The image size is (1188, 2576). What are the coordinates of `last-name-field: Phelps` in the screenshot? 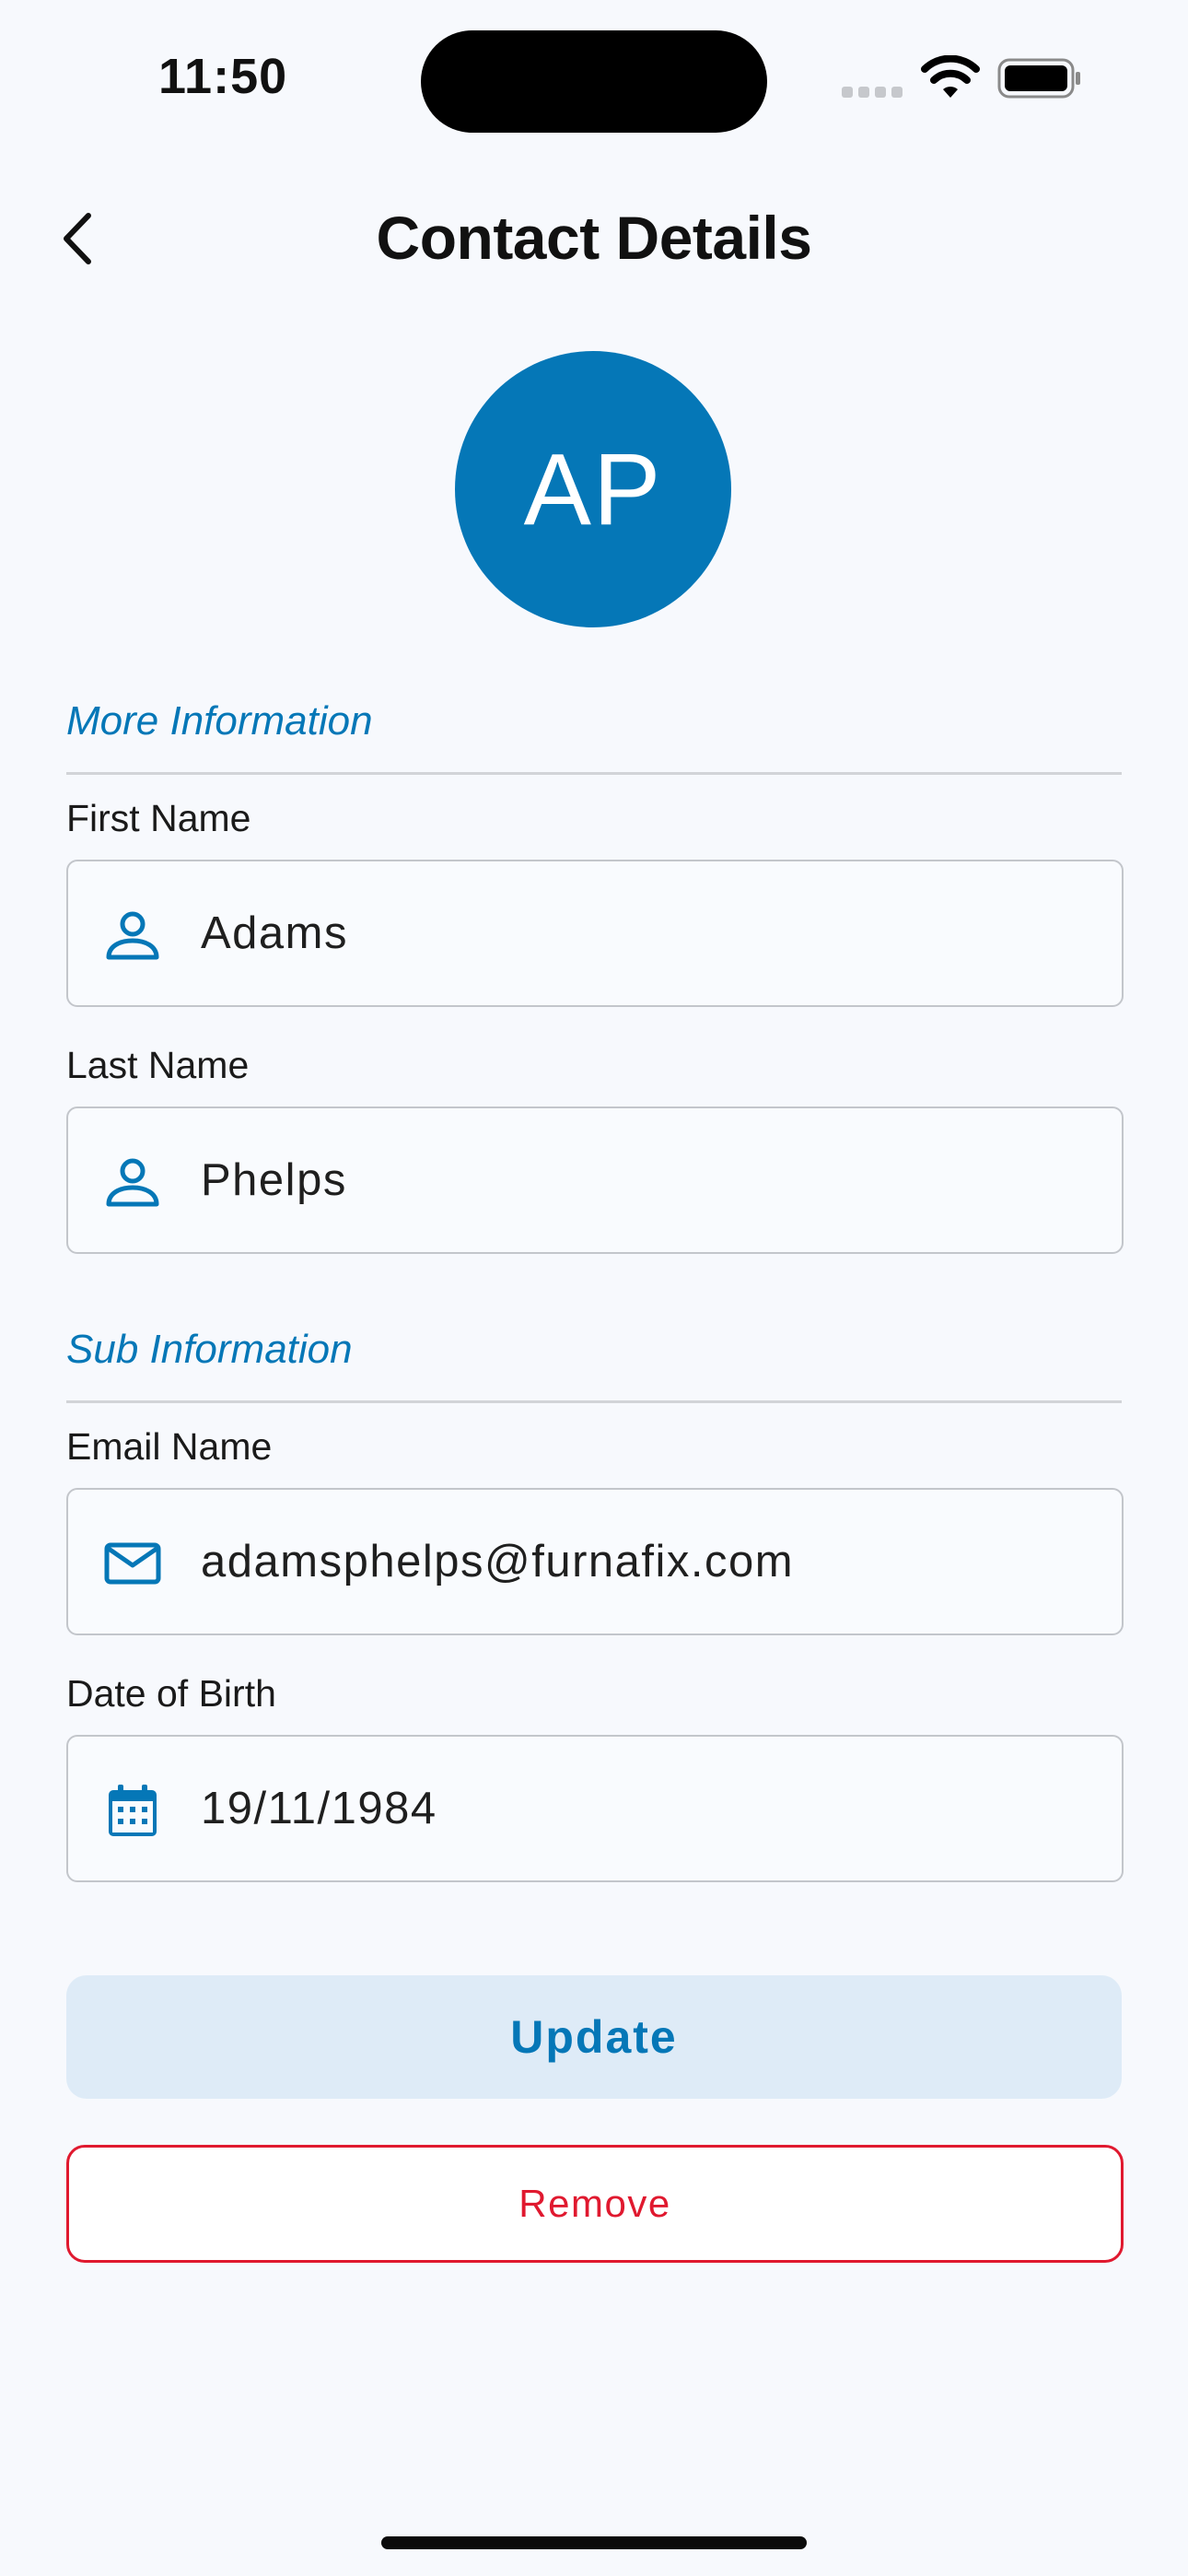 It's located at (595, 1180).